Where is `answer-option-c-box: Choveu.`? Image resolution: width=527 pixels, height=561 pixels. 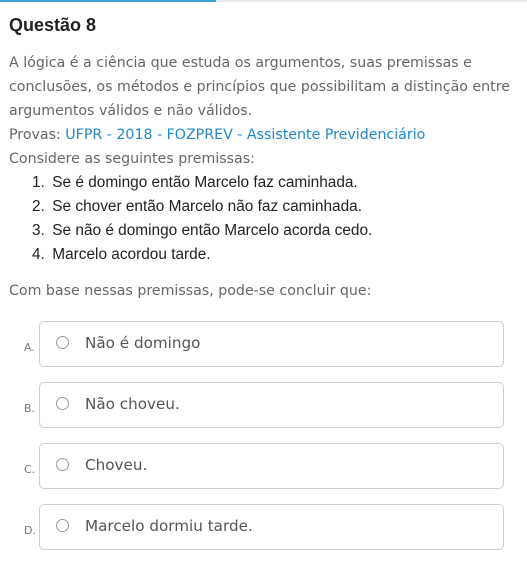
answer-option-c-box: Choveu. is located at coordinates (271, 466).